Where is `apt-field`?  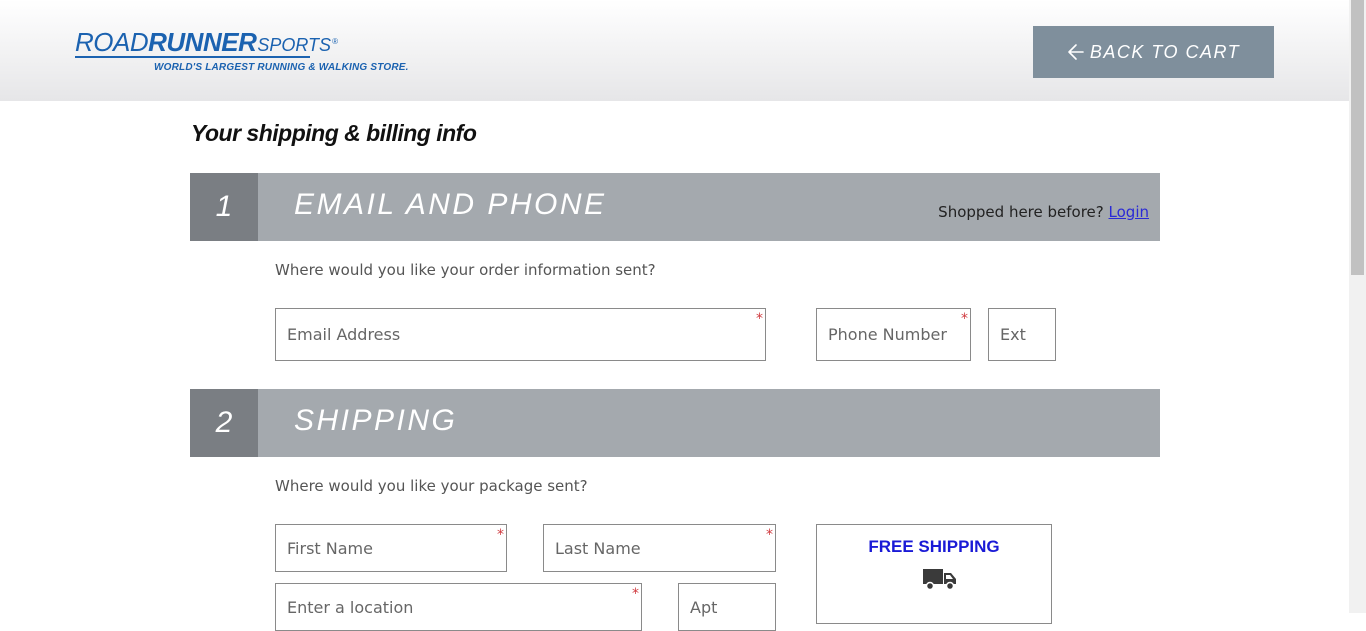 apt-field is located at coordinates (727, 607).